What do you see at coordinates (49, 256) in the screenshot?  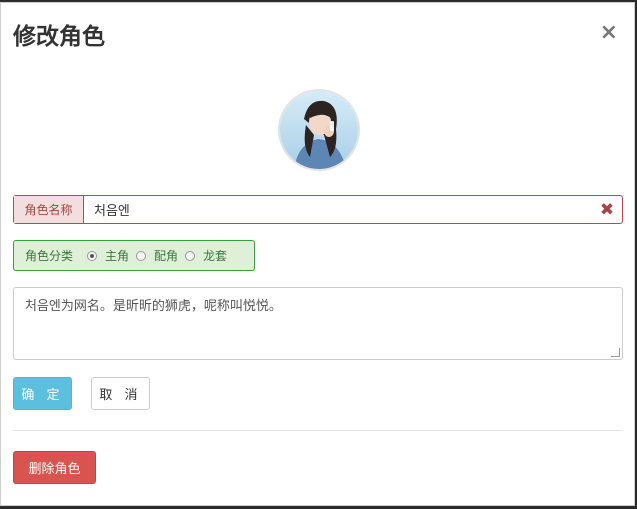 I see `role-type-label: 角色分类` at bounding box center [49, 256].